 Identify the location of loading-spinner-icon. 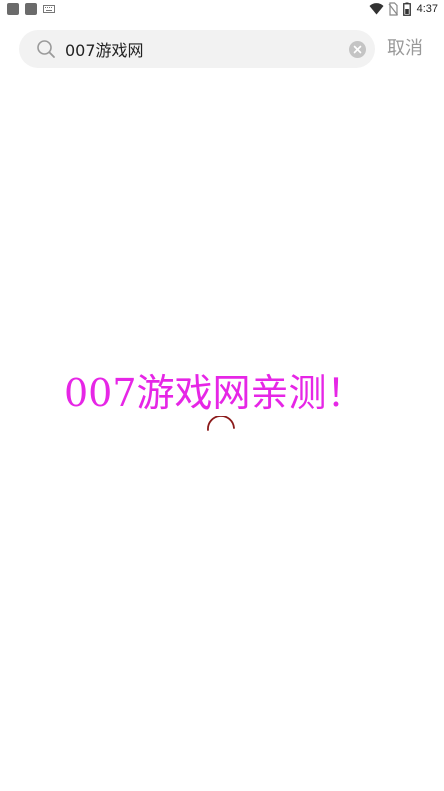
(221, 423).